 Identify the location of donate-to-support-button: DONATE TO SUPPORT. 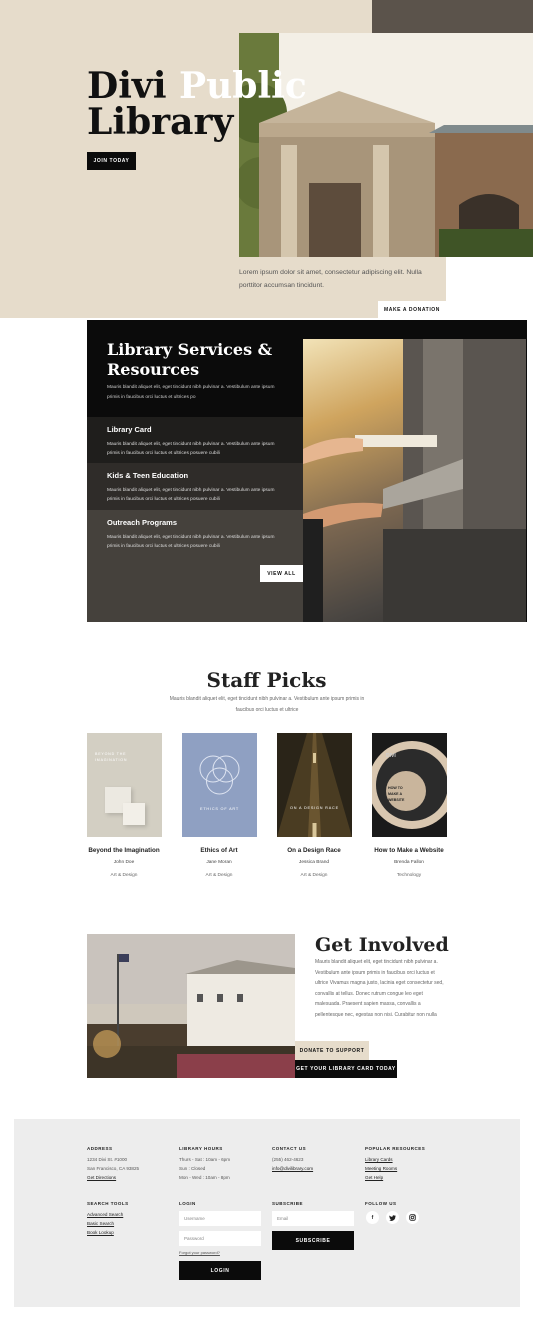
(332, 1050).